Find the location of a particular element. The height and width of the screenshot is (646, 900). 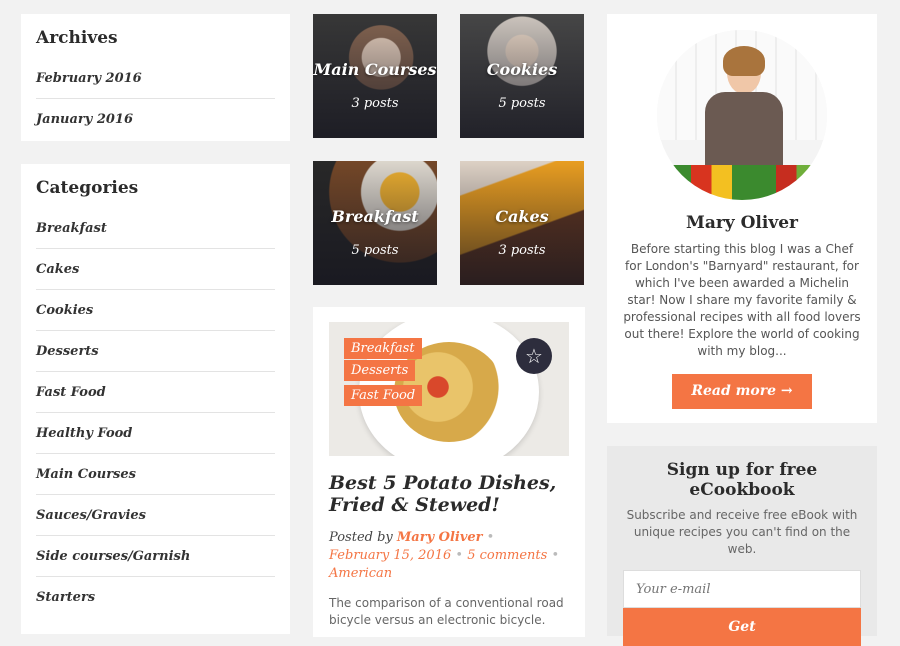

star-icon: ☆ is located at coordinates (534, 356).